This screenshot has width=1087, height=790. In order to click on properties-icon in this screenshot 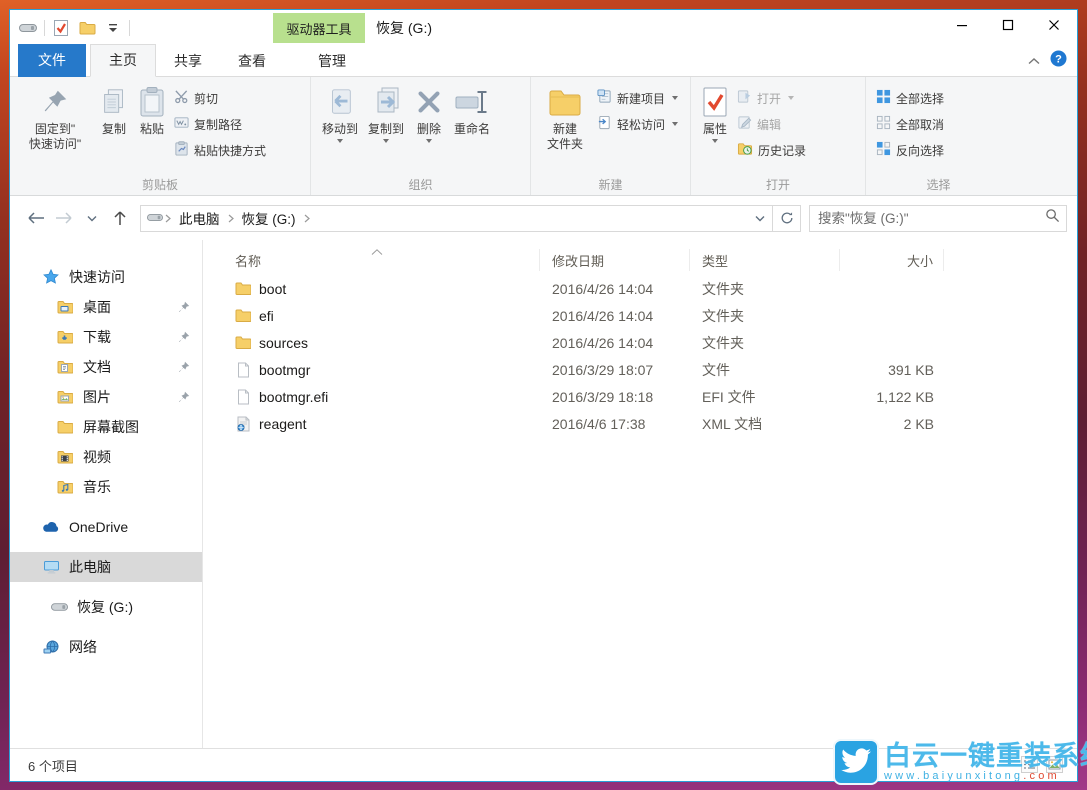, I will do `click(715, 102)`.